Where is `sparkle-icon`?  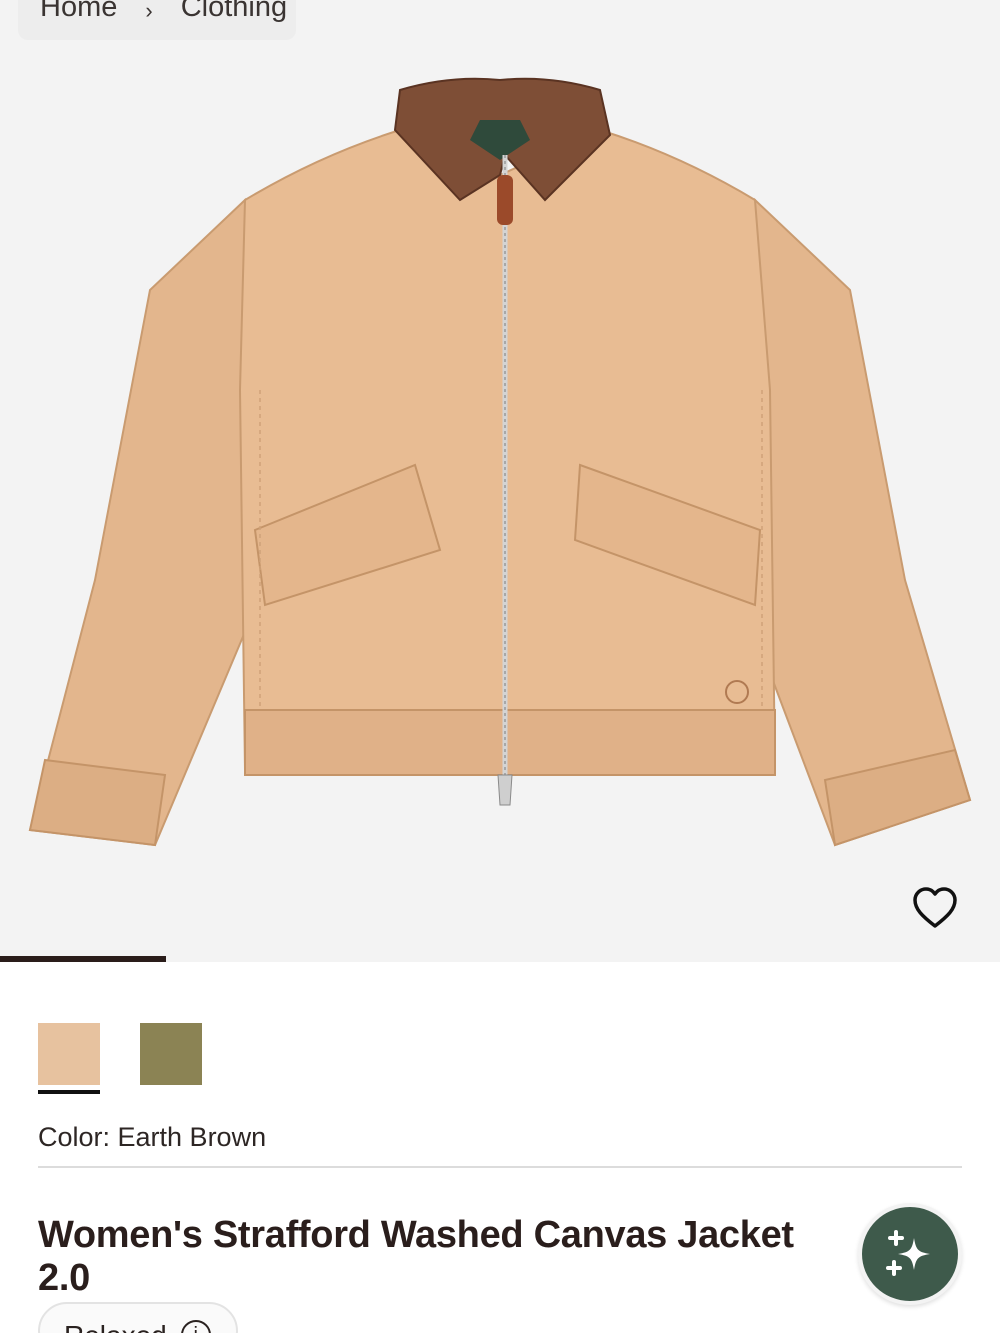 sparkle-icon is located at coordinates (908, 1253).